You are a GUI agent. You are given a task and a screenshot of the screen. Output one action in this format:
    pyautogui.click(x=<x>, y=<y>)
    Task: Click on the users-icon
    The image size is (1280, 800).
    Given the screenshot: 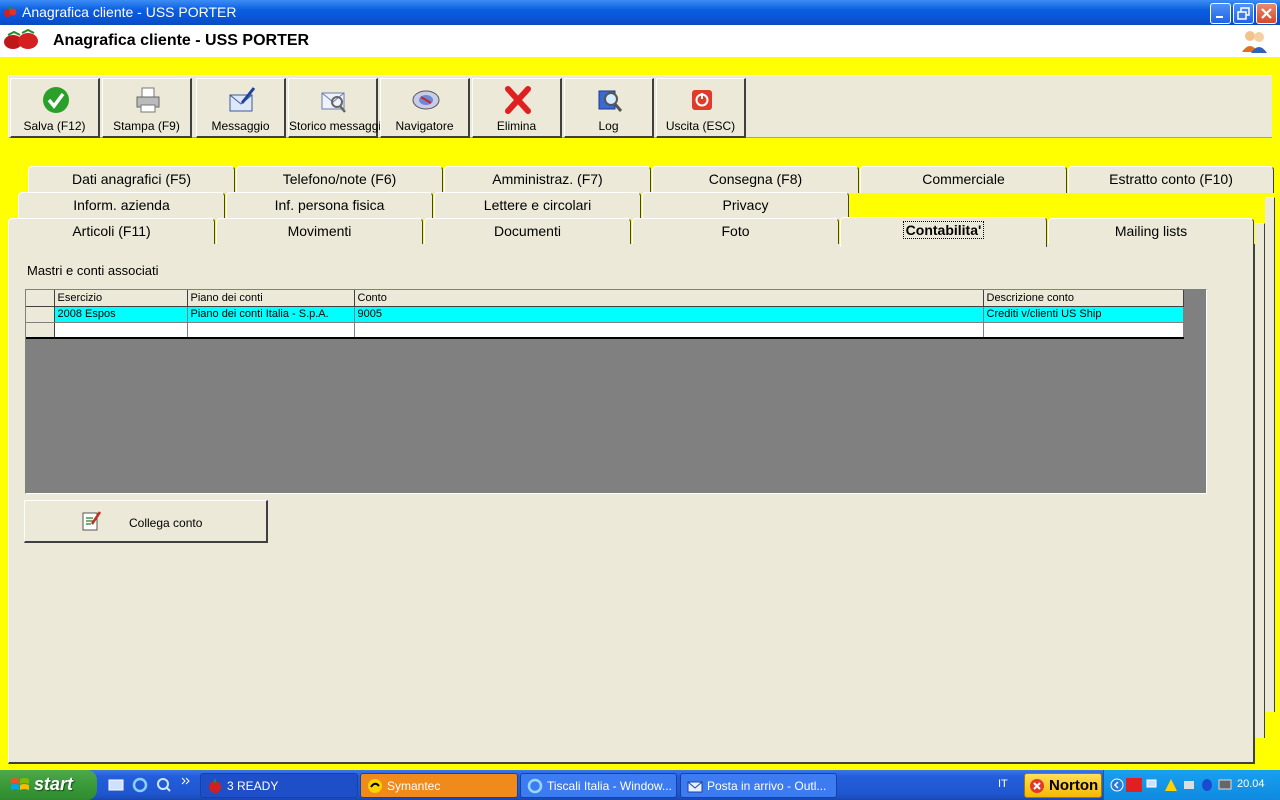 What is the action you would take?
    pyautogui.click(x=1254, y=41)
    